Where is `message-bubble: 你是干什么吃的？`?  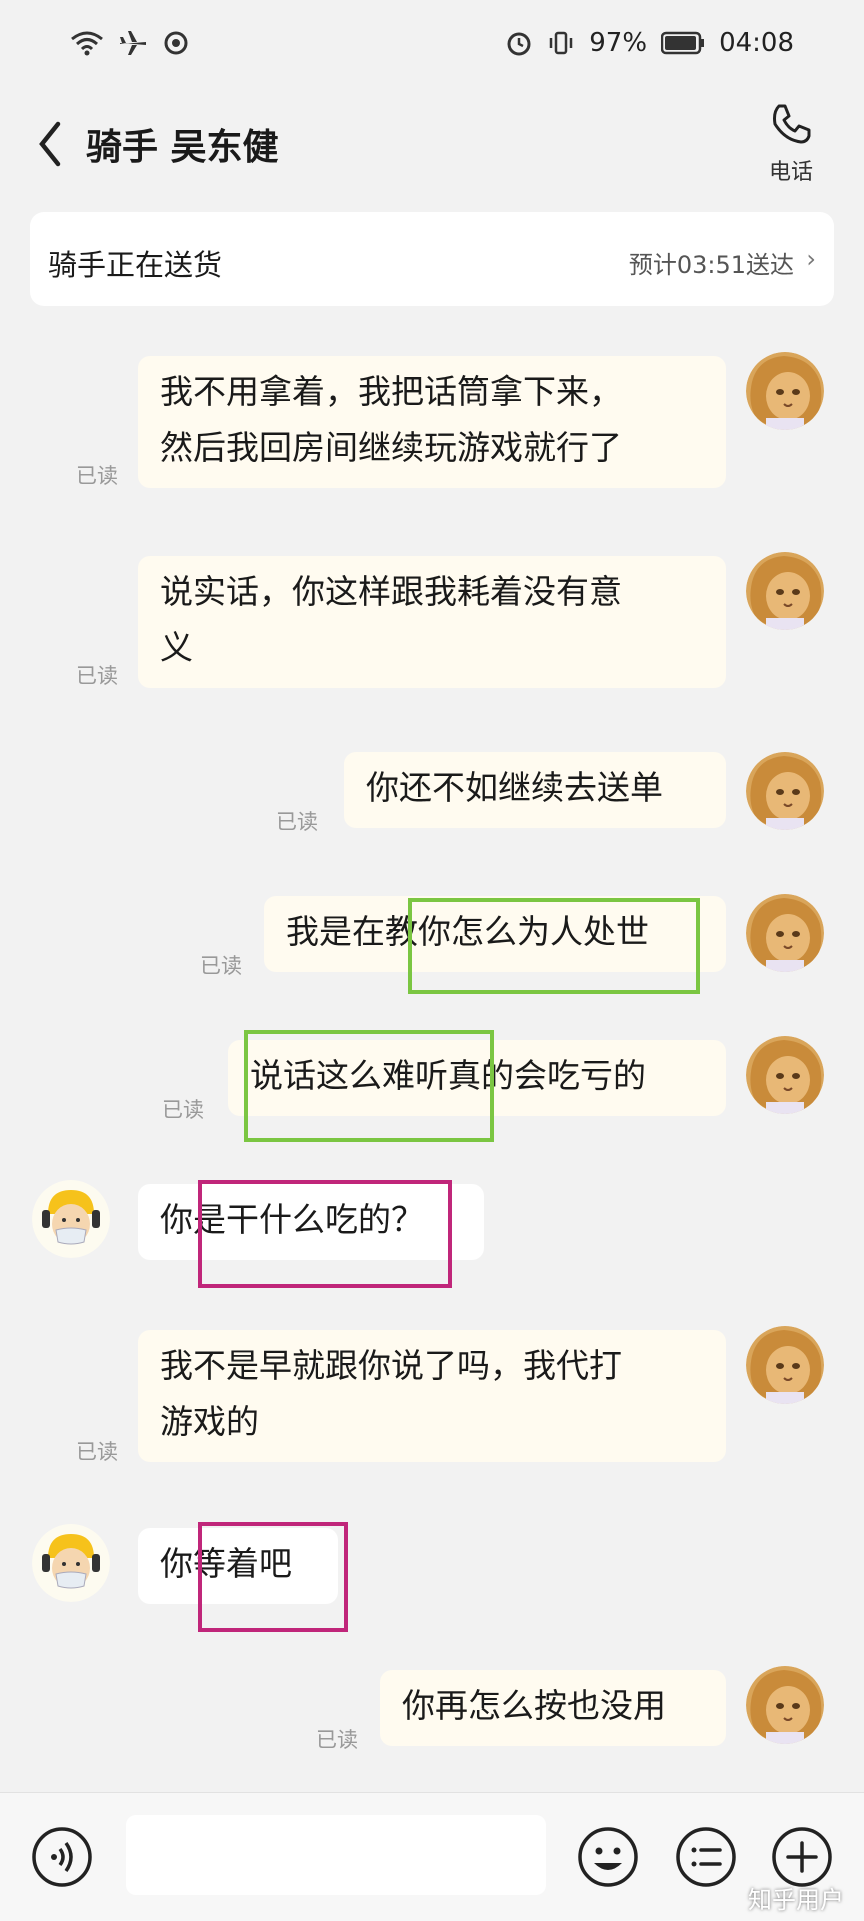
message-bubble: 你是干什么吃的？ is located at coordinates (311, 1222).